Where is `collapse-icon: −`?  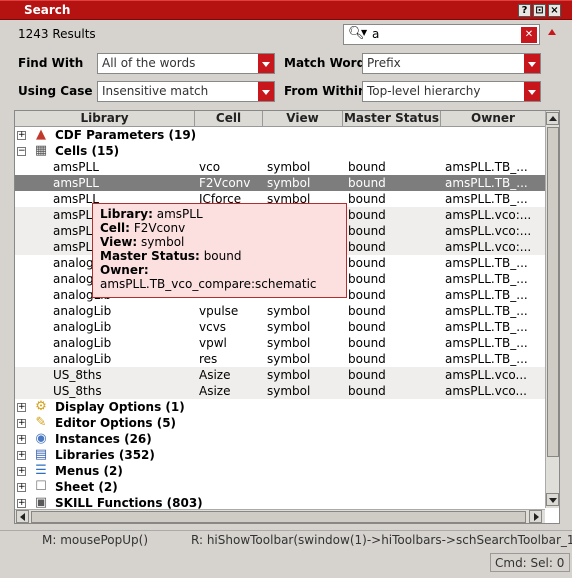
collapse-icon: − is located at coordinates (21, 151).